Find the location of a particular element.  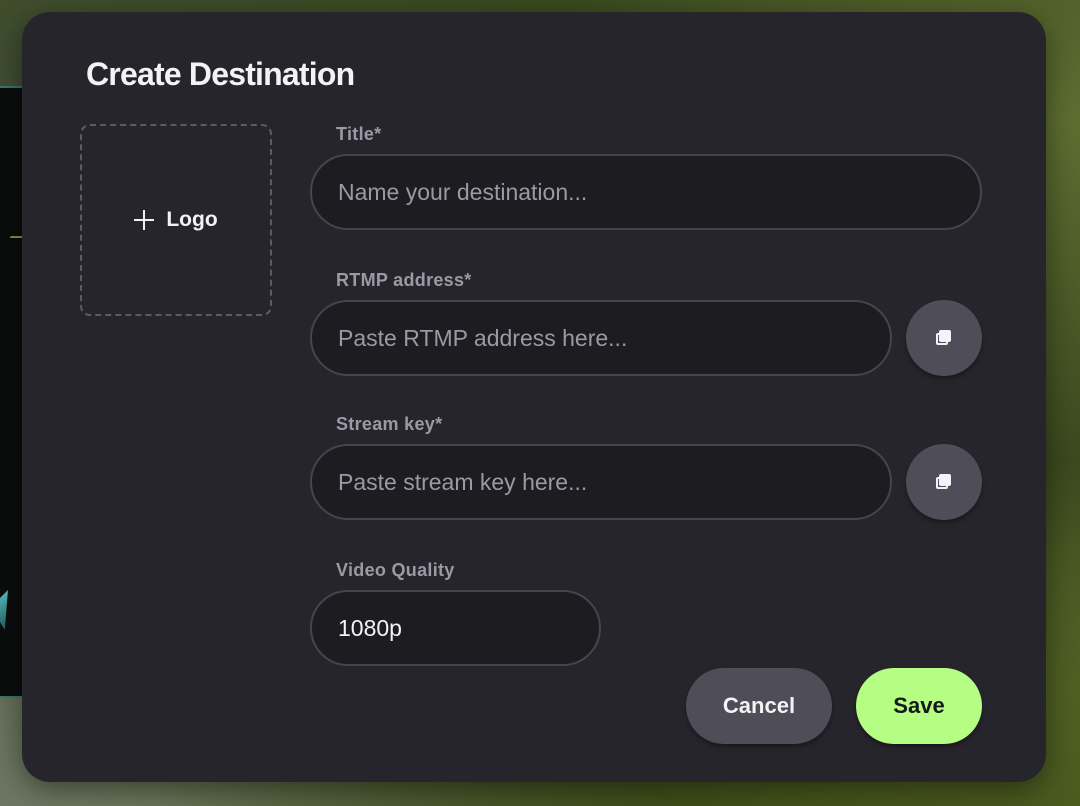

video-quality-label: Video Quality is located at coordinates (395, 570).